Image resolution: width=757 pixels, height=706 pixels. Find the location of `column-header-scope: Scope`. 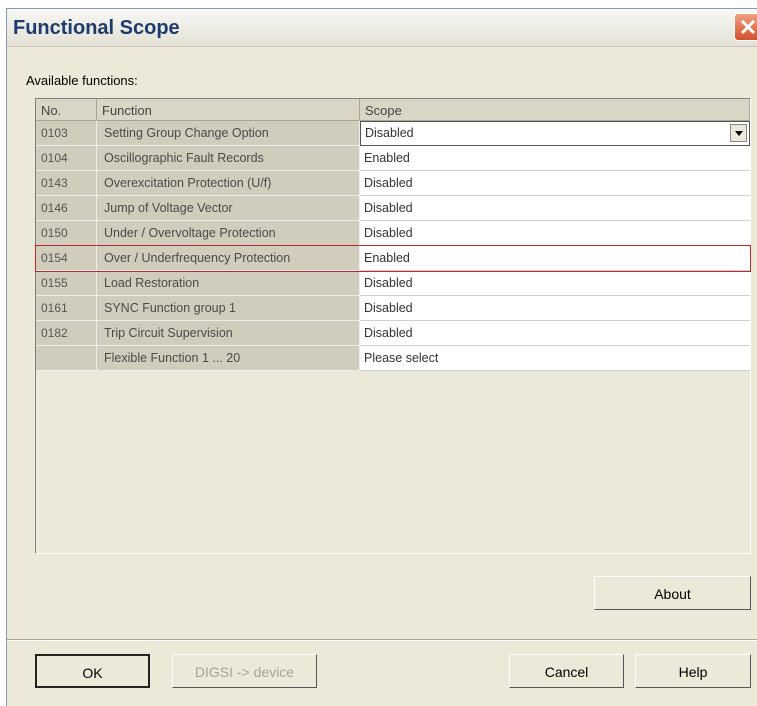

column-header-scope: Scope is located at coordinates (555, 110).